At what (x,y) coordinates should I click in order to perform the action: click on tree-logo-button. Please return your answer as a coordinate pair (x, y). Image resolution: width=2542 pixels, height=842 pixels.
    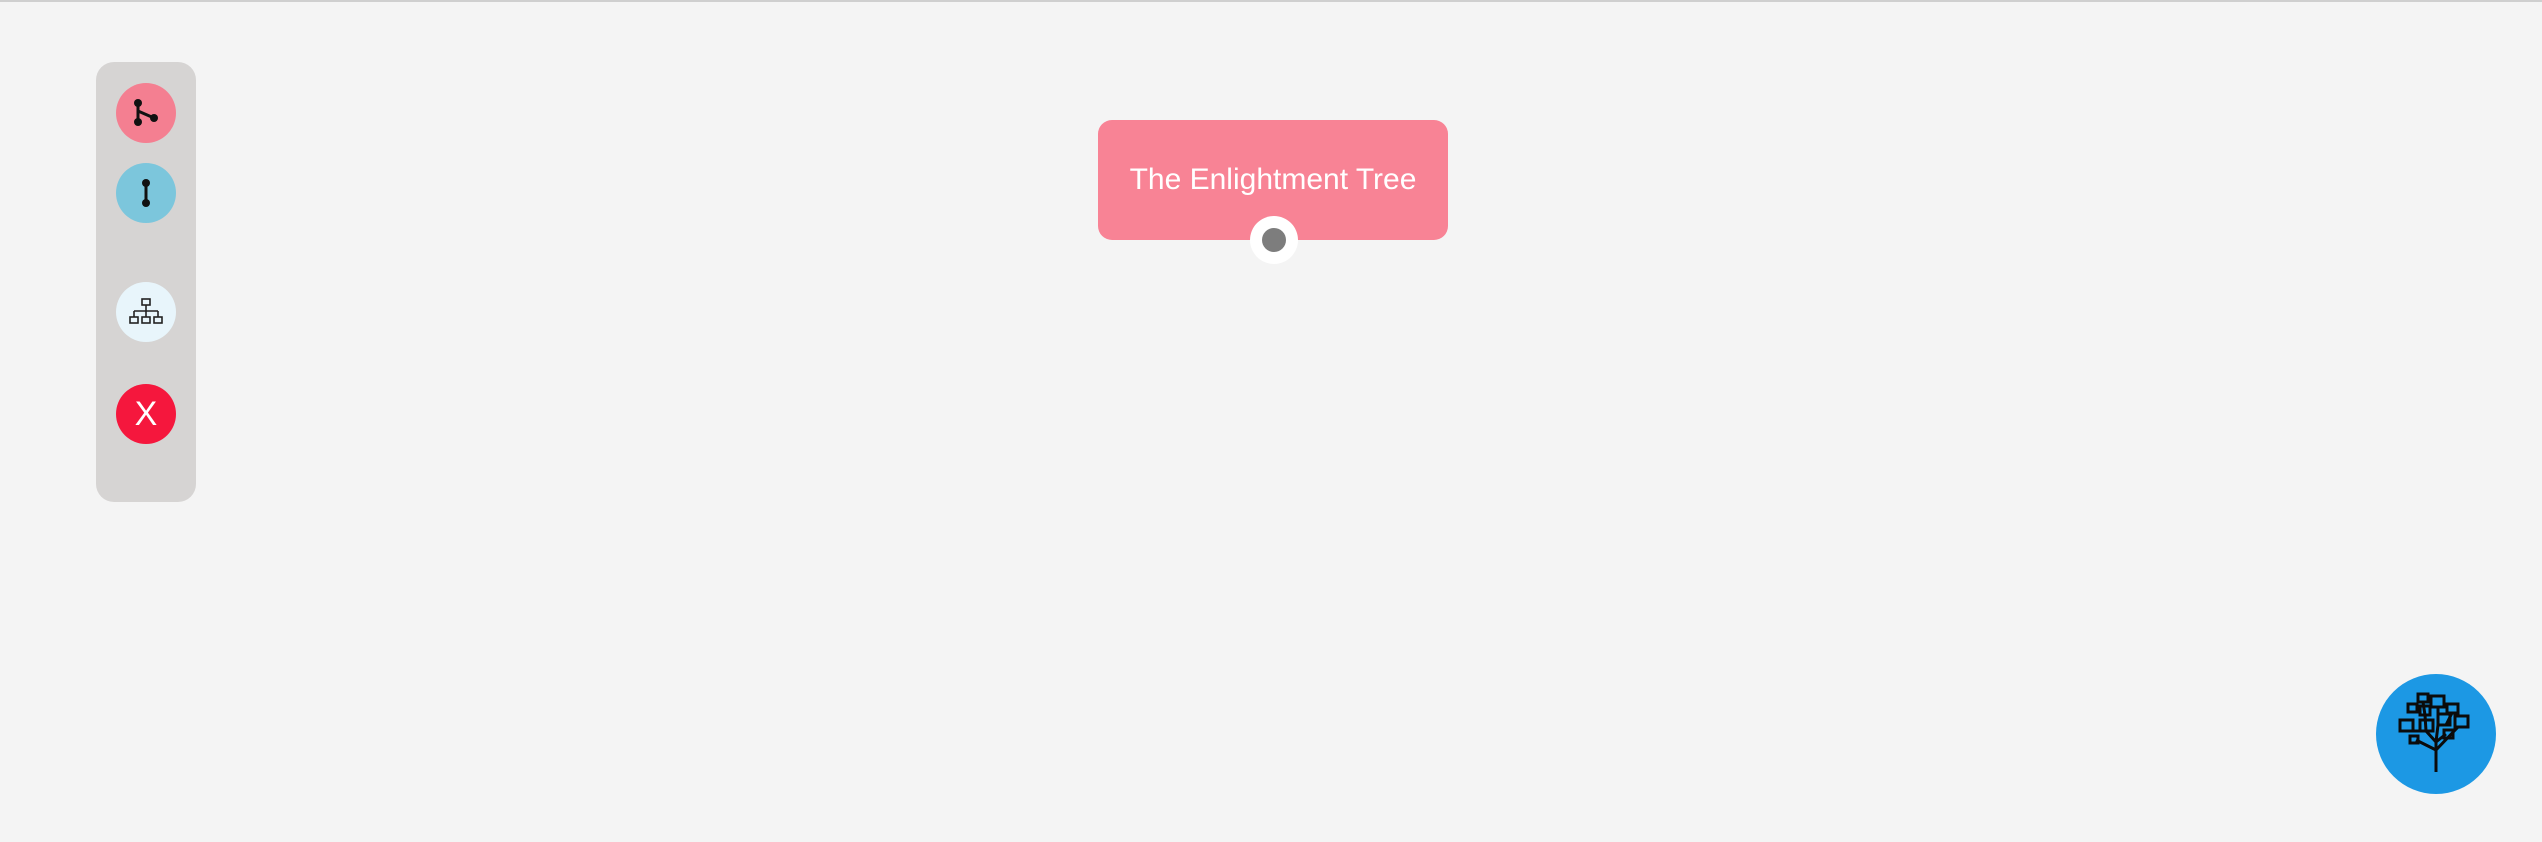
    Looking at the image, I should click on (2436, 734).